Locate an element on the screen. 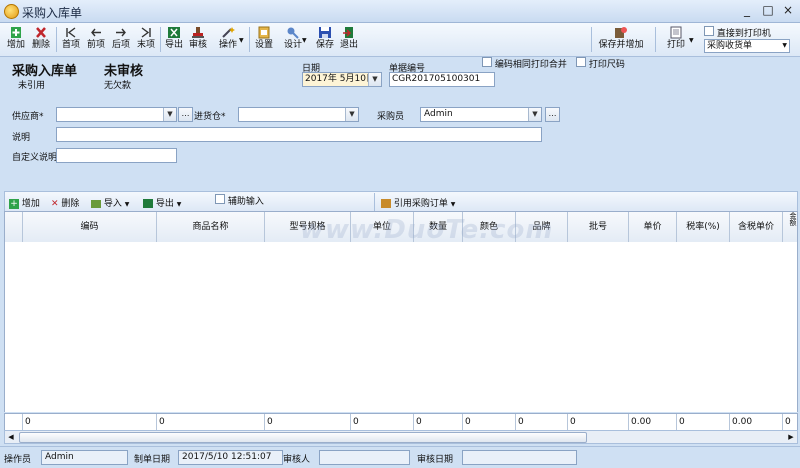  created-date-value: 2017/5/10 12:51:07 is located at coordinates (230, 457).